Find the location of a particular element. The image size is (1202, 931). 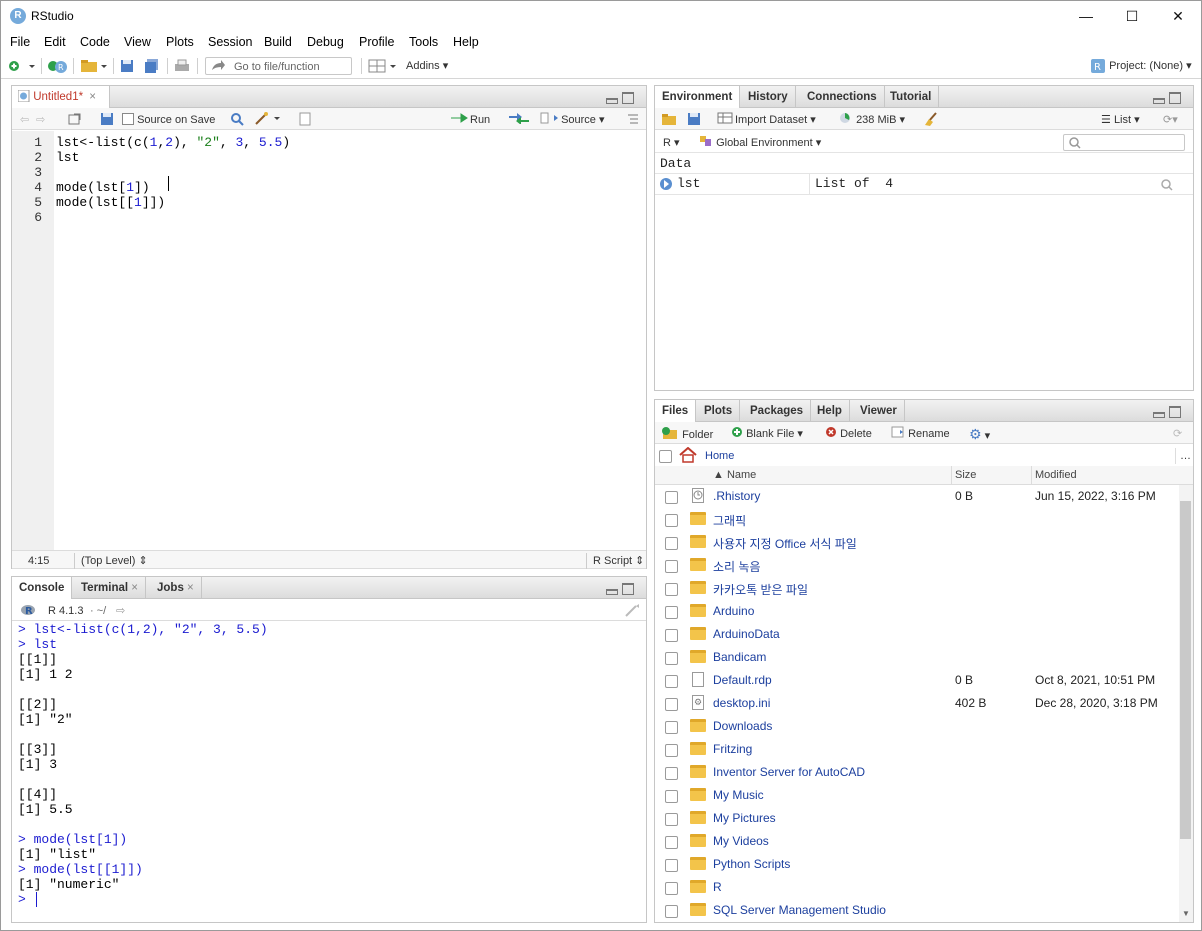

goto-dir-icon: ⇨ is located at coordinates (120, 611).